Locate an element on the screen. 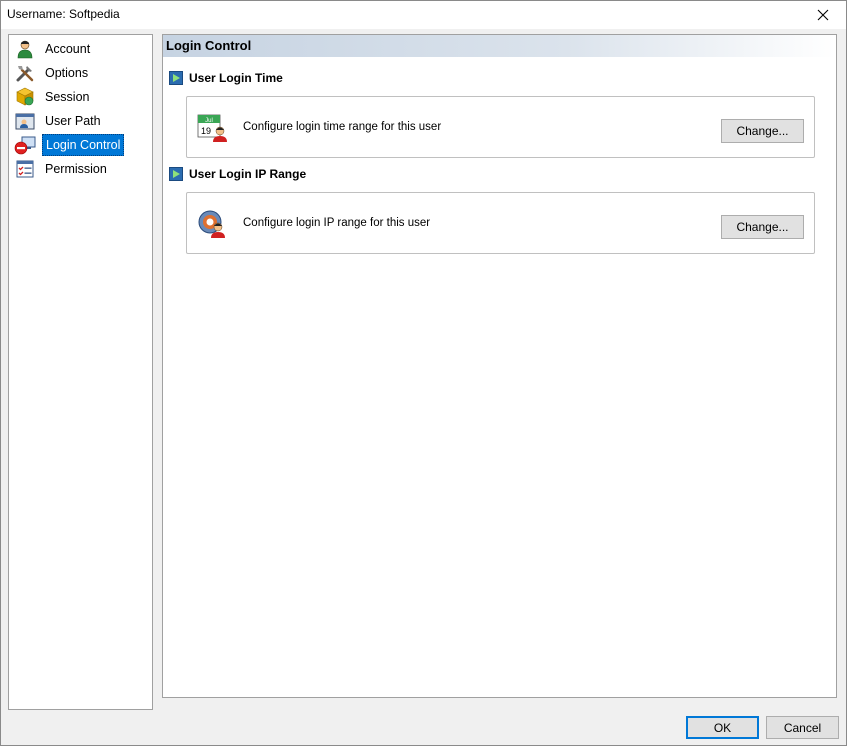 The width and height of the screenshot is (847, 746). section-title-login-time: User Login Time is located at coordinates (226, 78).